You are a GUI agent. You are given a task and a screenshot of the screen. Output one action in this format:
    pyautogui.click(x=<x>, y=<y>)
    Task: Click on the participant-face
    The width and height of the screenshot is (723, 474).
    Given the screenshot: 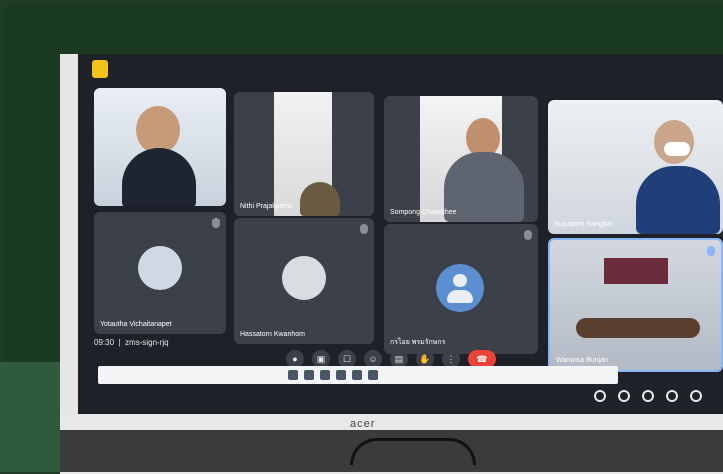 What is the action you would take?
    pyautogui.click(x=158, y=130)
    